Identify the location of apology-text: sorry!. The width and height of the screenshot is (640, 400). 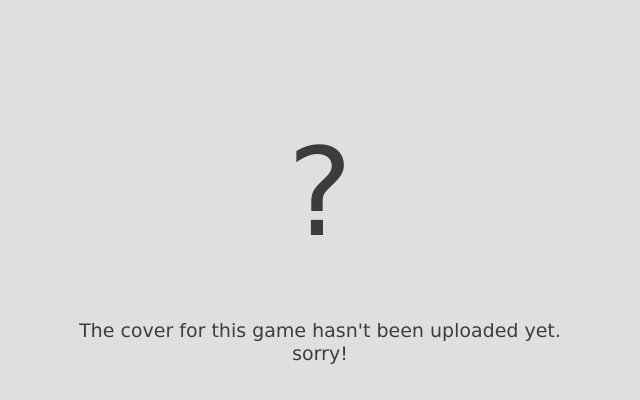
(320, 354).